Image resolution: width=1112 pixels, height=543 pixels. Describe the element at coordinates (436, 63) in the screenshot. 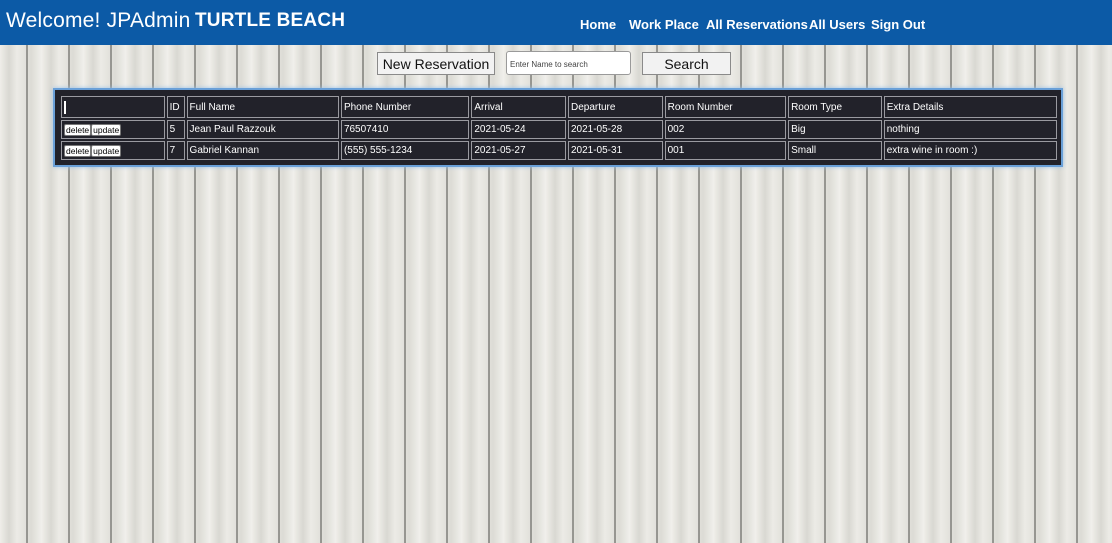

I see `new-reservation-button: New Reservation` at that location.